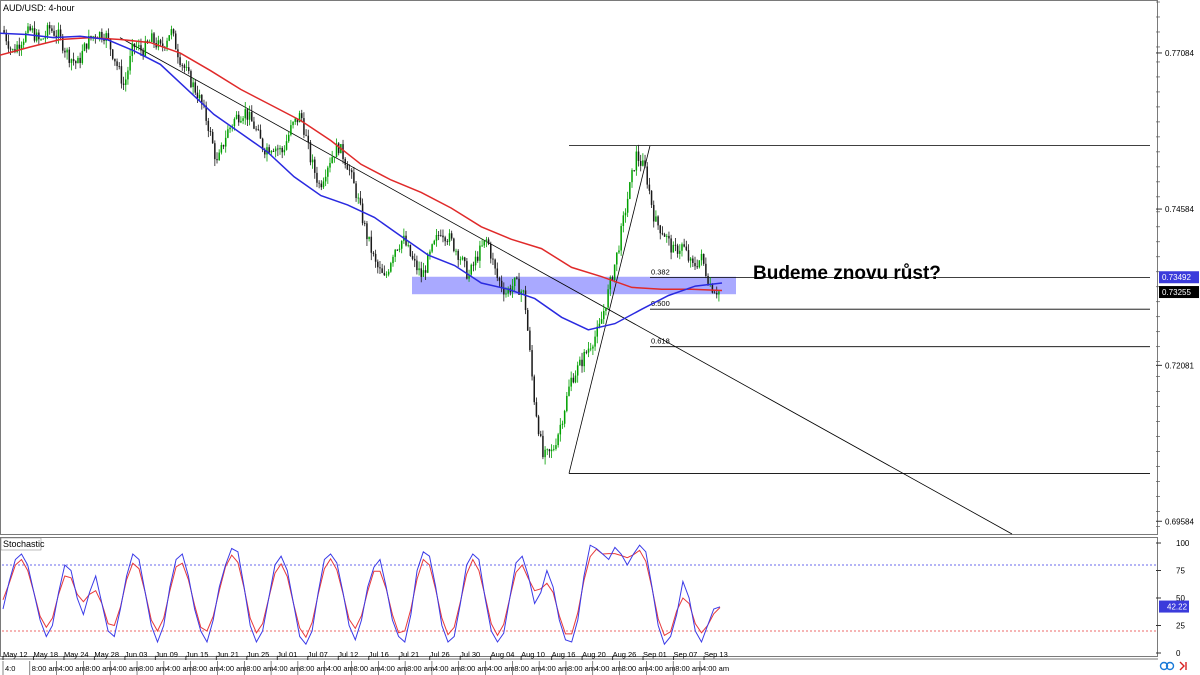 This screenshot has height=675, width=1200. What do you see at coordinates (1167, 666) in the screenshot?
I see `link-icon` at bounding box center [1167, 666].